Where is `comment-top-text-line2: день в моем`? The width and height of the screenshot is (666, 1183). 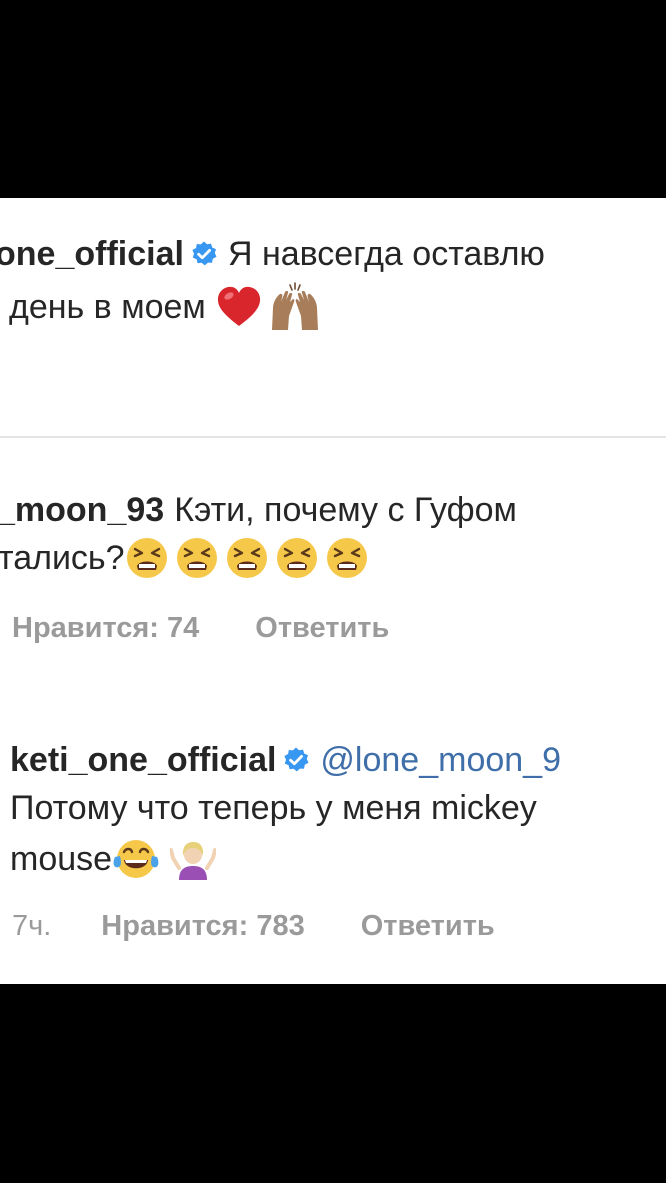
comment-top-text-line2: день в моем is located at coordinates (107, 307).